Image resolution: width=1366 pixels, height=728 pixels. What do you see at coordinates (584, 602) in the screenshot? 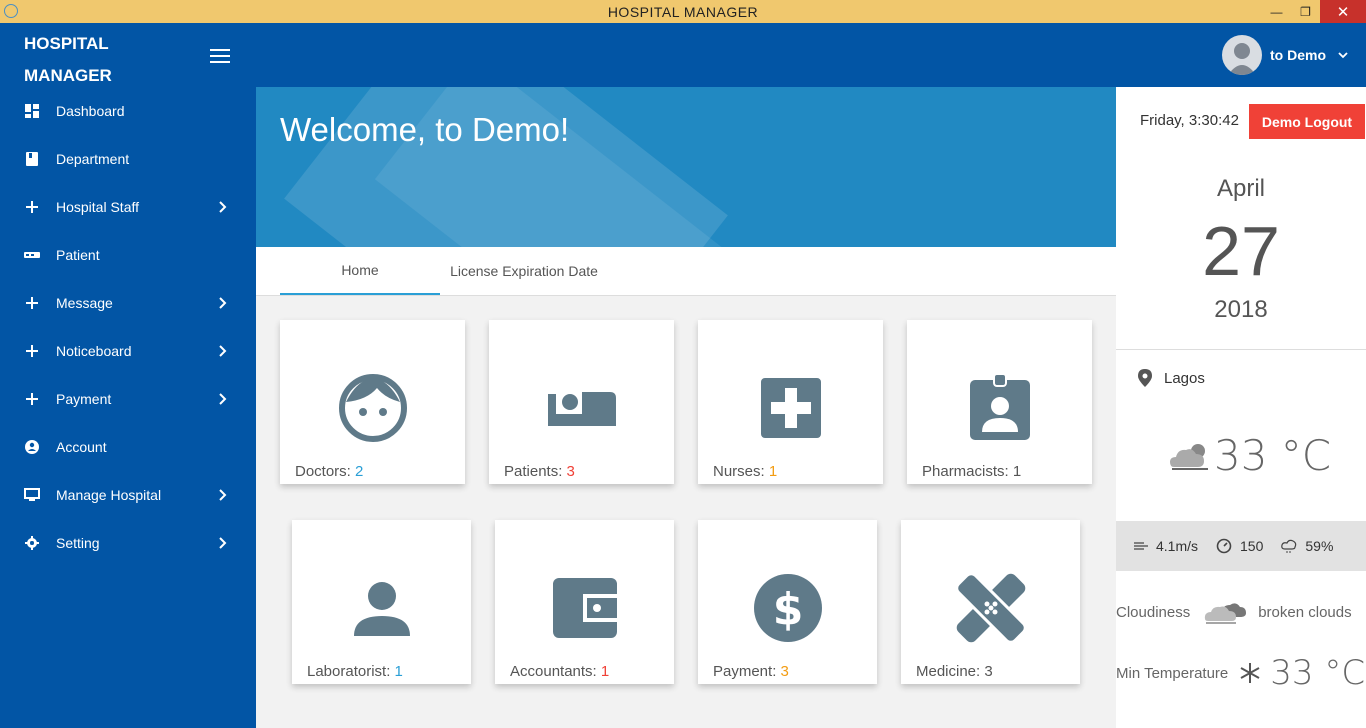
I see `card-accountants: Accountants: 1` at bounding box center [584, 602].